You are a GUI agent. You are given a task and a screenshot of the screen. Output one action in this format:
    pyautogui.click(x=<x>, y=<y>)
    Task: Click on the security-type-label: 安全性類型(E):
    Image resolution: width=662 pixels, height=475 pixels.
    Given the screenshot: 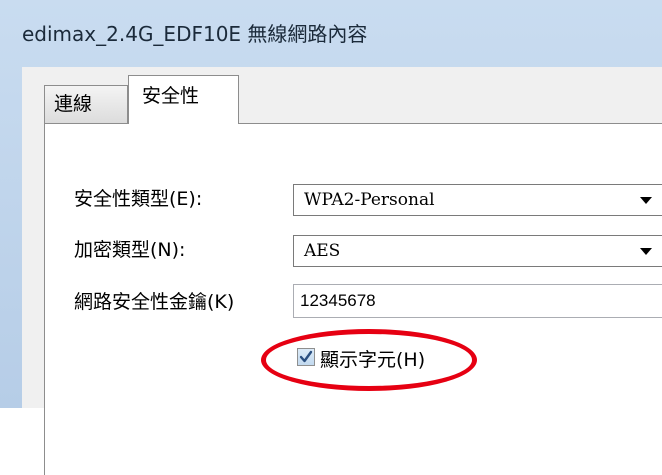 What is the action you would take?
    pyautogui.click(x=138, y=199)
    